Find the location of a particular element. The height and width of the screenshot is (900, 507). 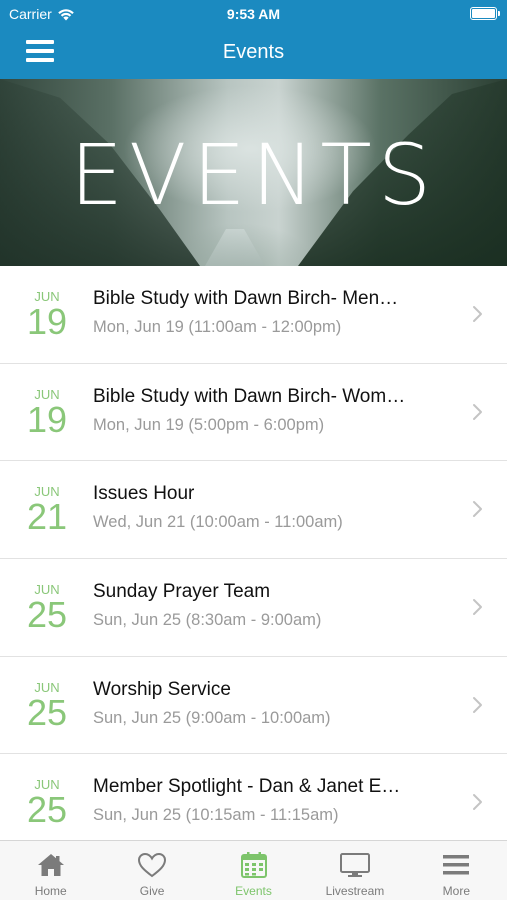

navigation-bar: Events is located at coordinates (253, 53).